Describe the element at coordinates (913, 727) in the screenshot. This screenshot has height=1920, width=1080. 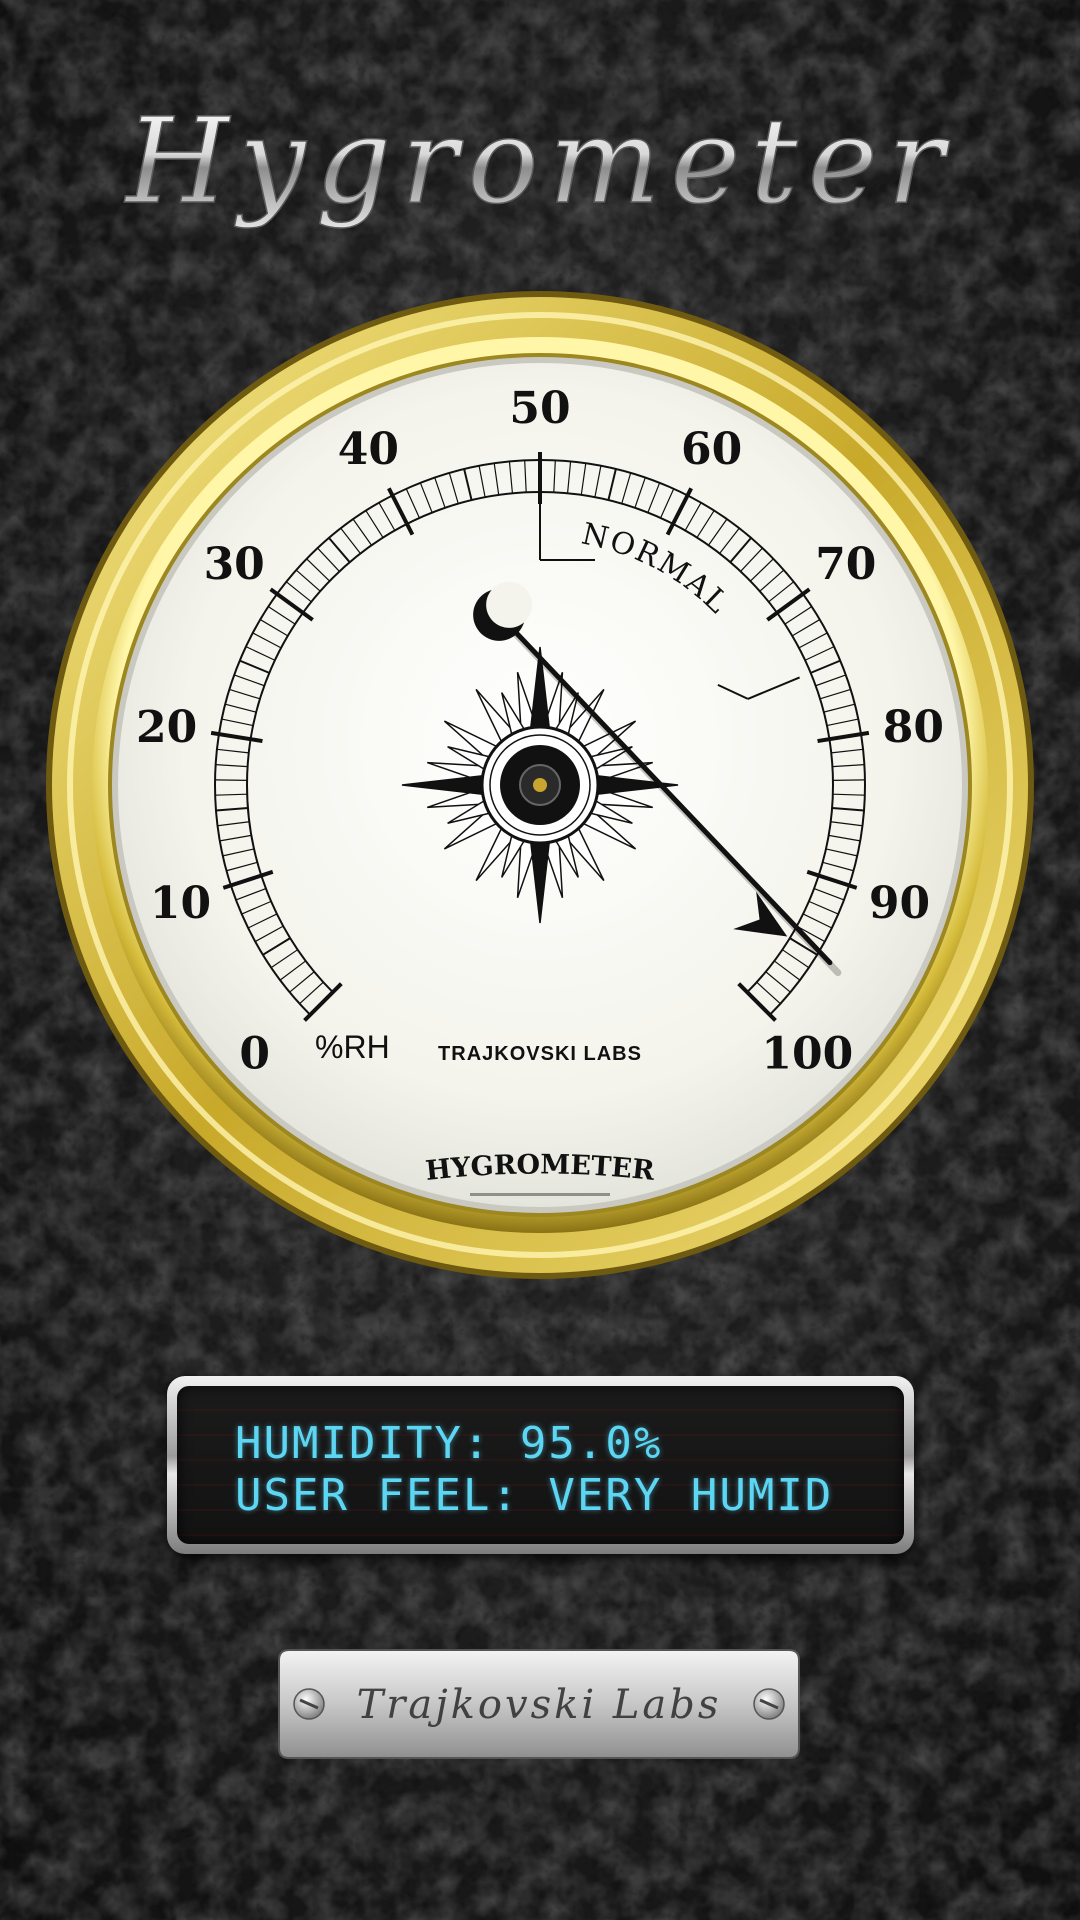
I see `scale-label: 80` at that location.